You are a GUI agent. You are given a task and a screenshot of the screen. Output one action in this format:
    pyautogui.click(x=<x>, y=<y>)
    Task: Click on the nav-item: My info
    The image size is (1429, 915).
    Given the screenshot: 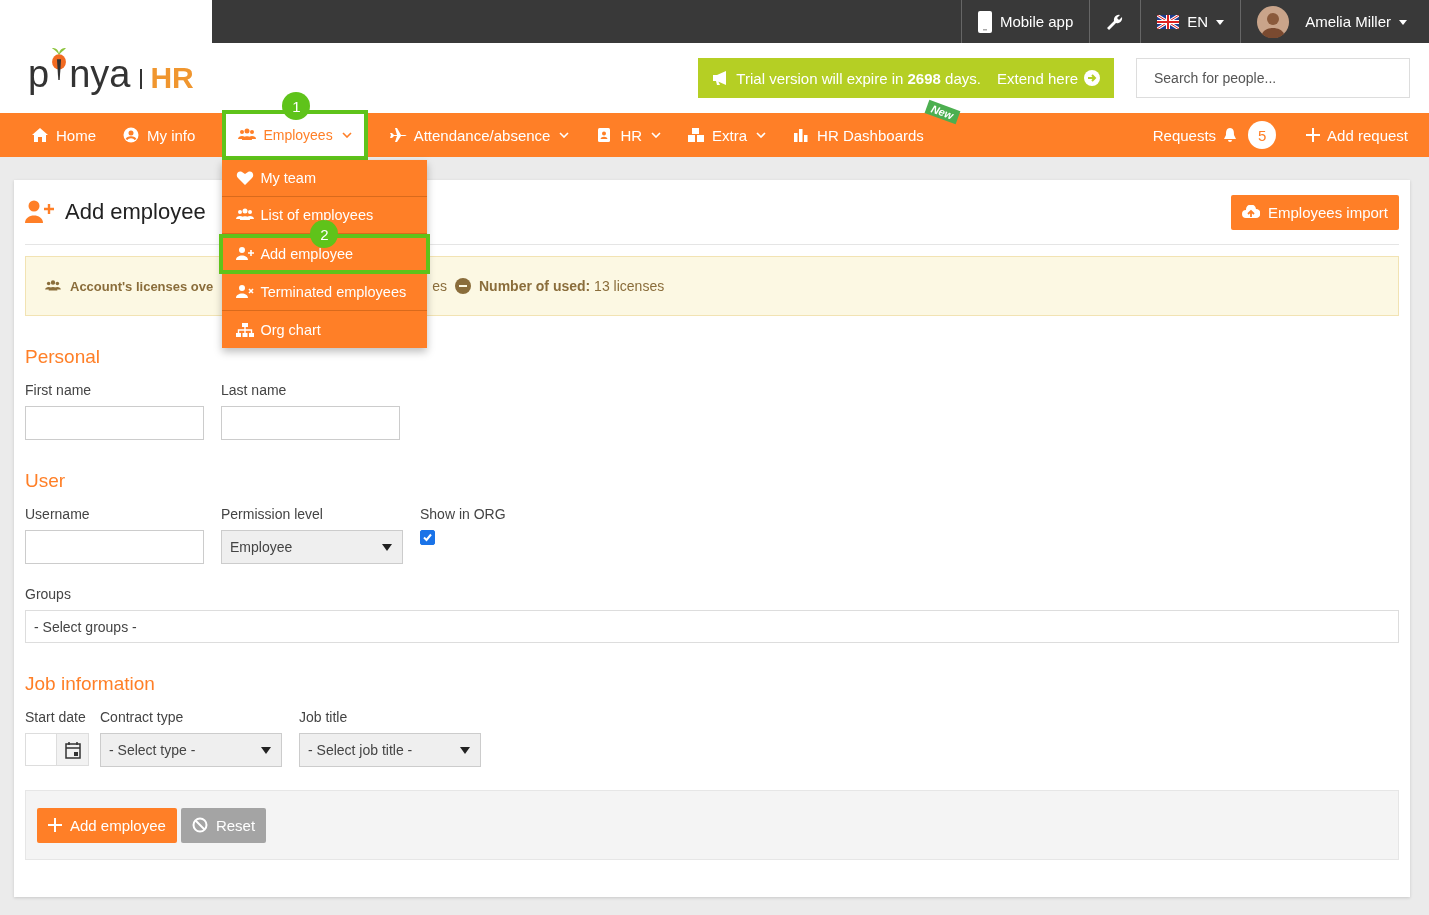 What is the action you would take?
    pyautogui.click(x=159, y=135)
    